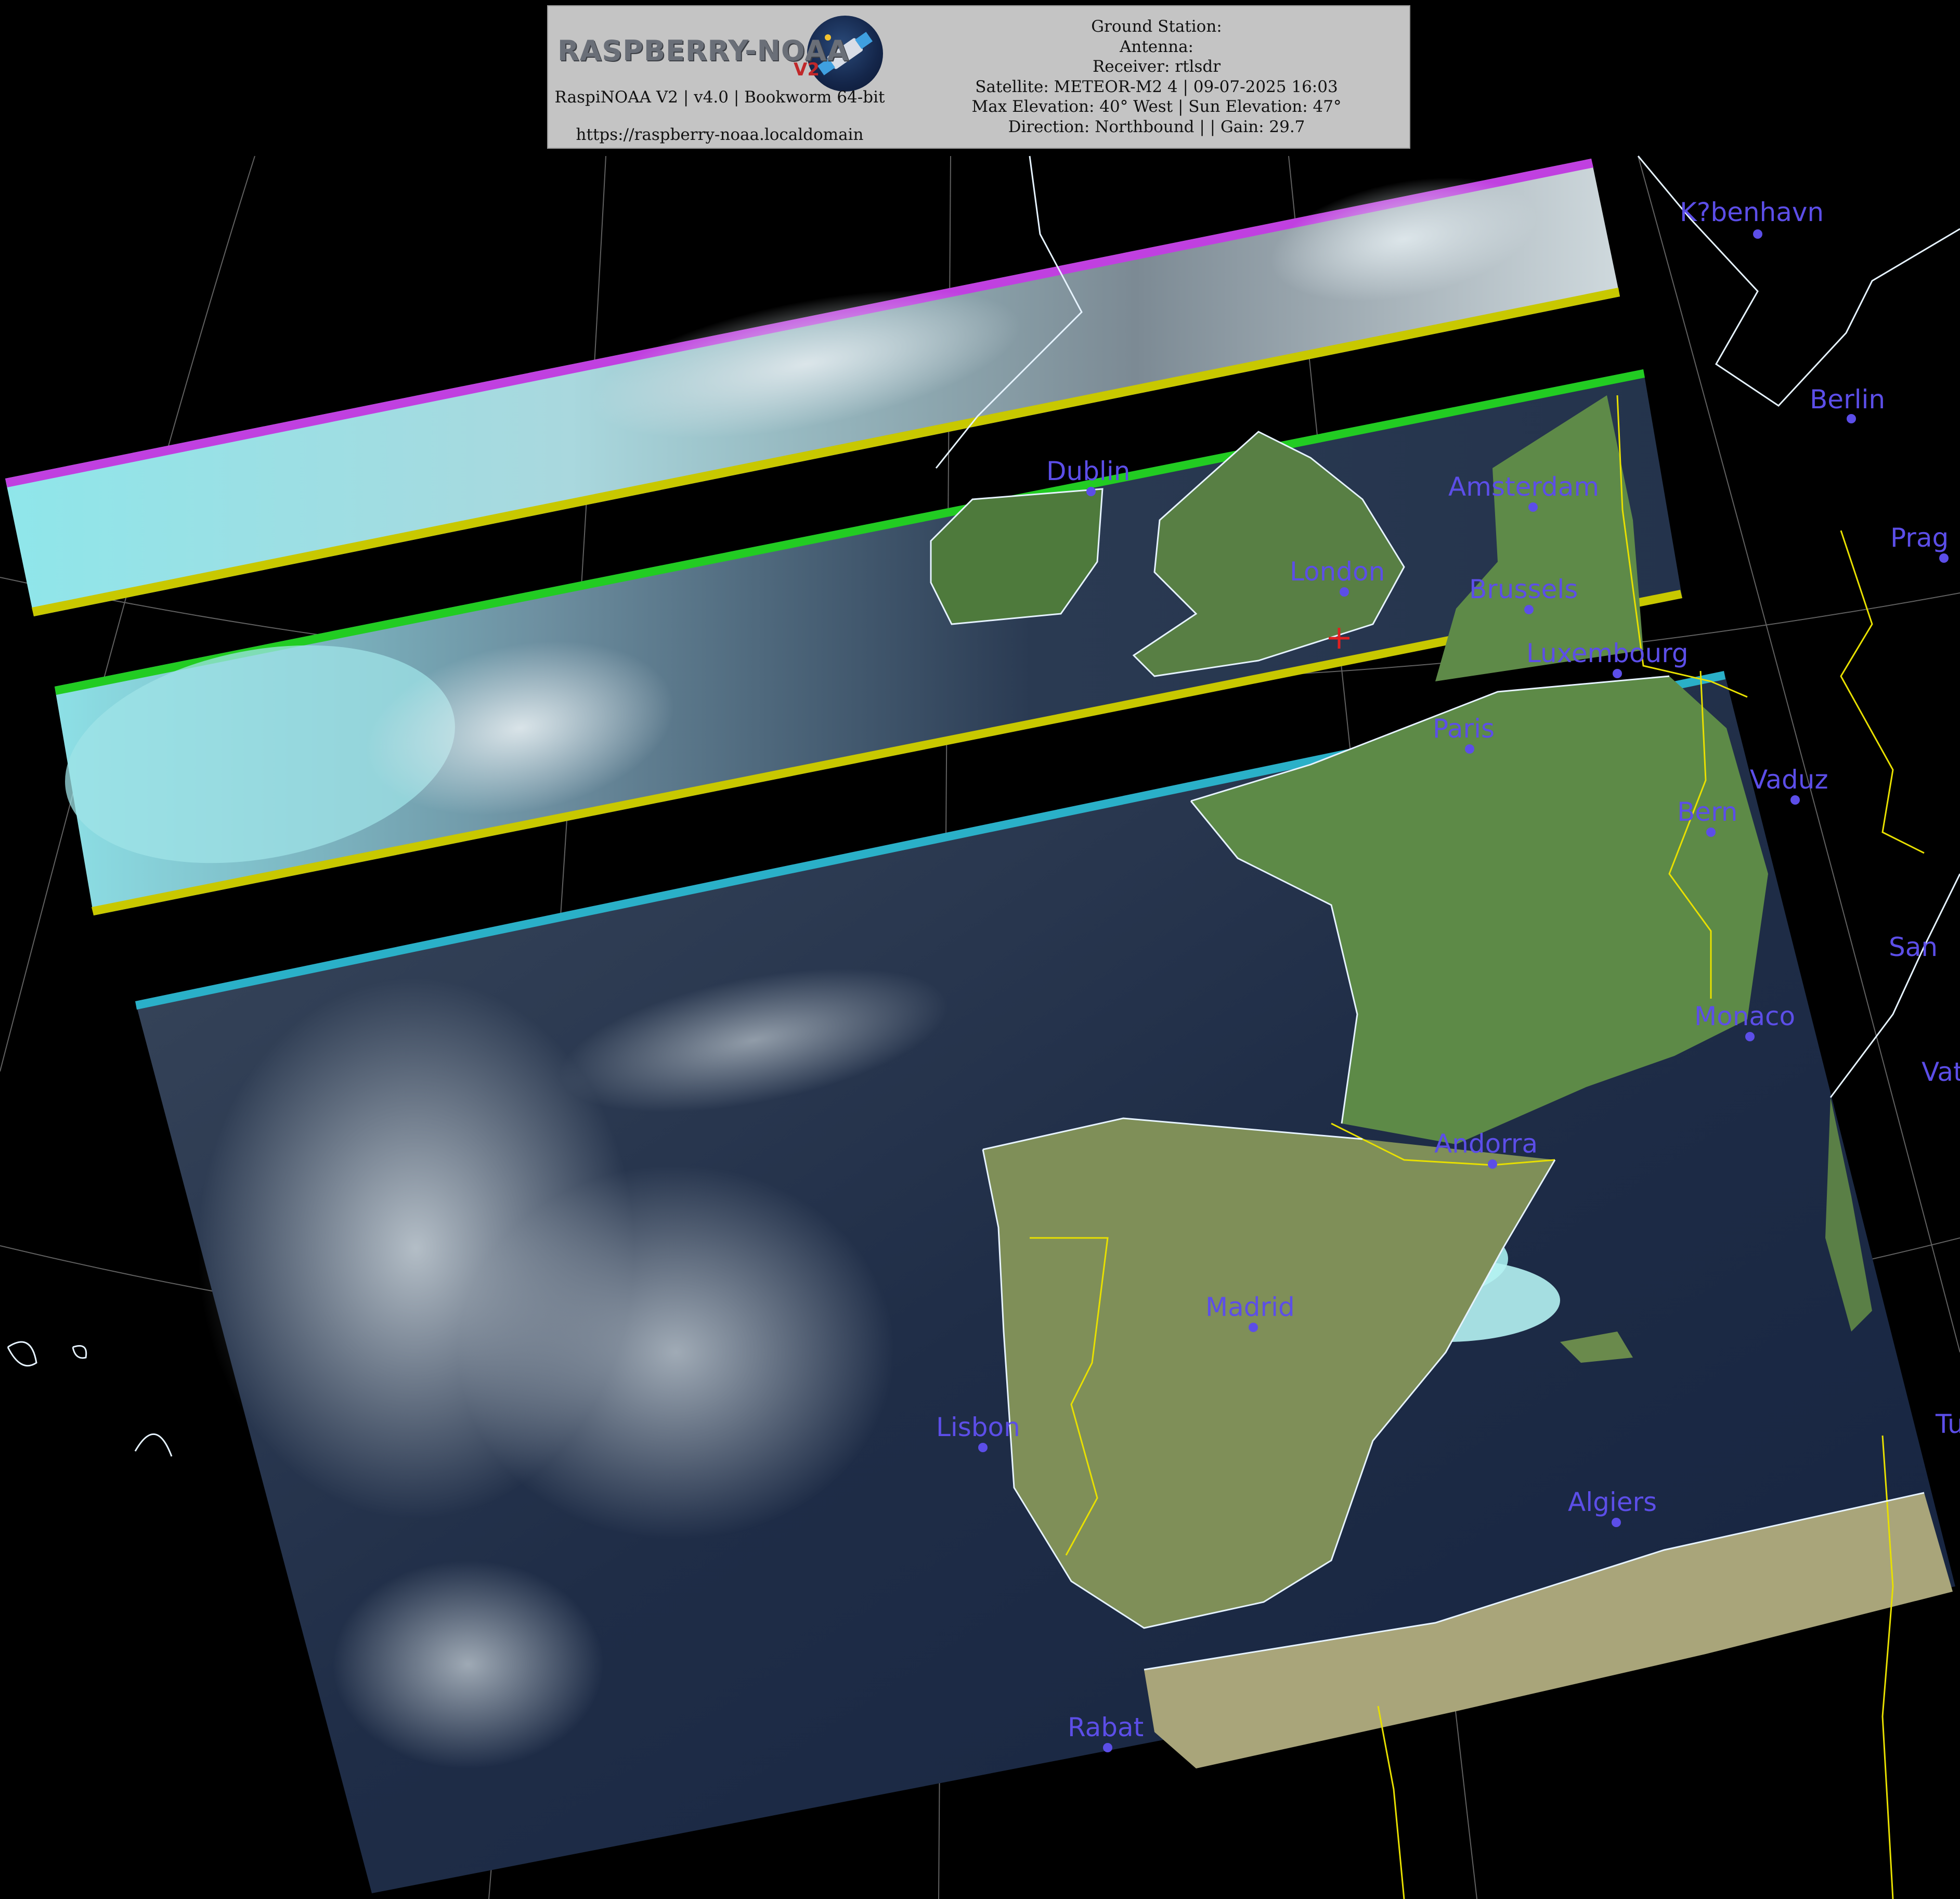  I want to click on city-marker-rabat, so click(1107, 1747).